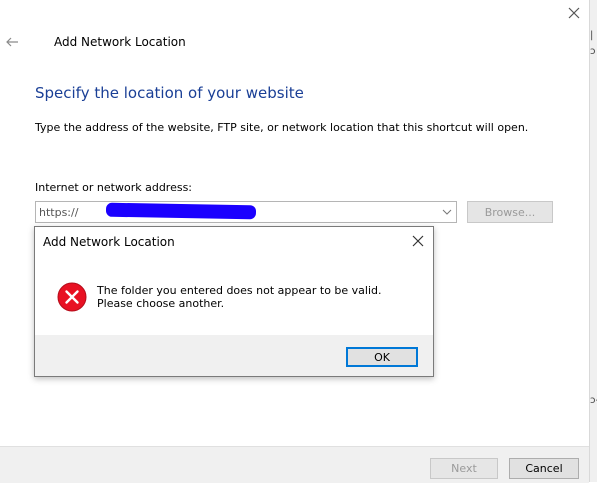 This screenshot has width=597, height=483. I want to click on redaction-mark, so click(181, 211).